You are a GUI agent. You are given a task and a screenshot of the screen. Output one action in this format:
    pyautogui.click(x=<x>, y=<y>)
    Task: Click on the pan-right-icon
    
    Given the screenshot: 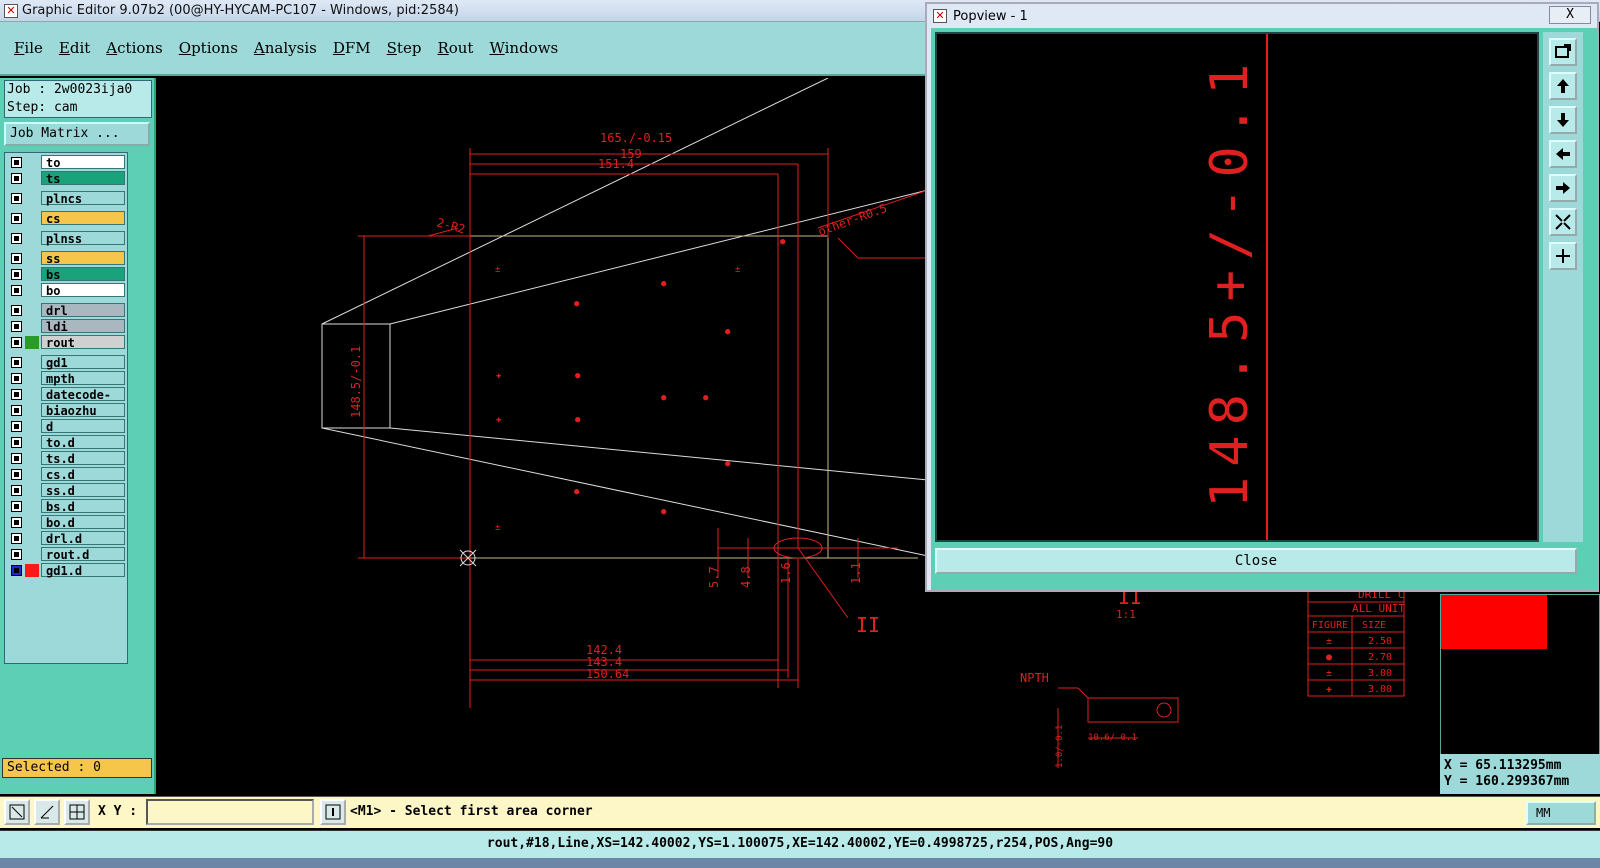 What is the action you would take?
    pyautogui.click(x=1563, y=188)
    